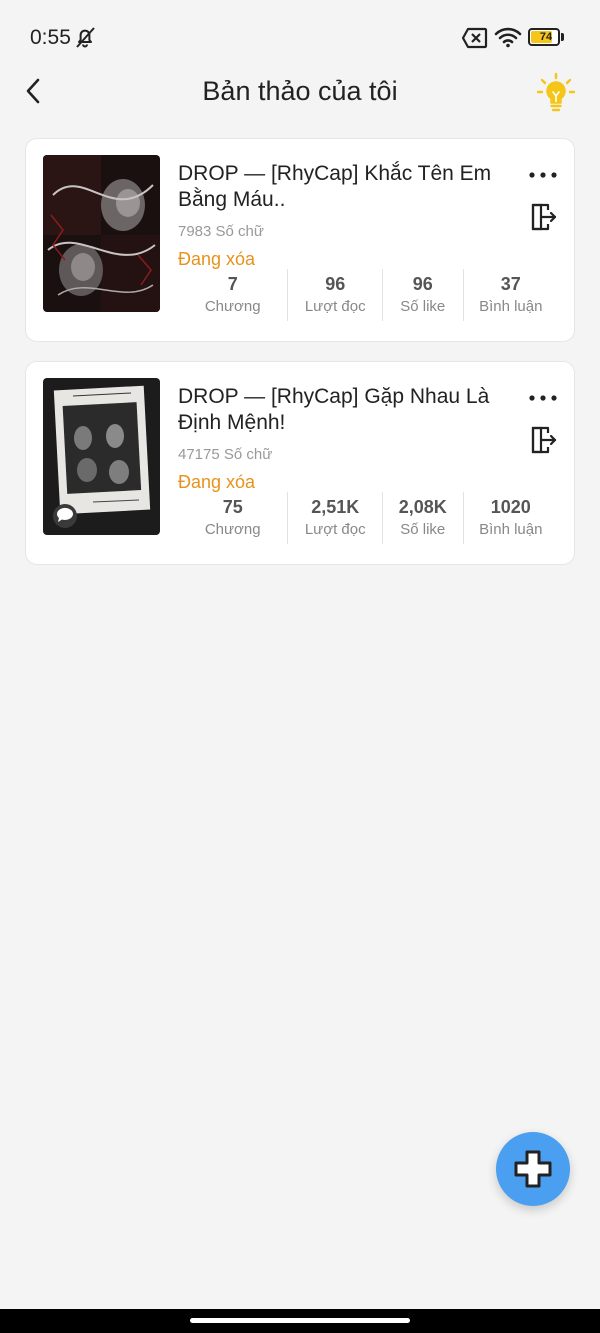 The width and height of the screenshot is (600, 1333). I want to click on create-draft-button, so click(533, 1169).